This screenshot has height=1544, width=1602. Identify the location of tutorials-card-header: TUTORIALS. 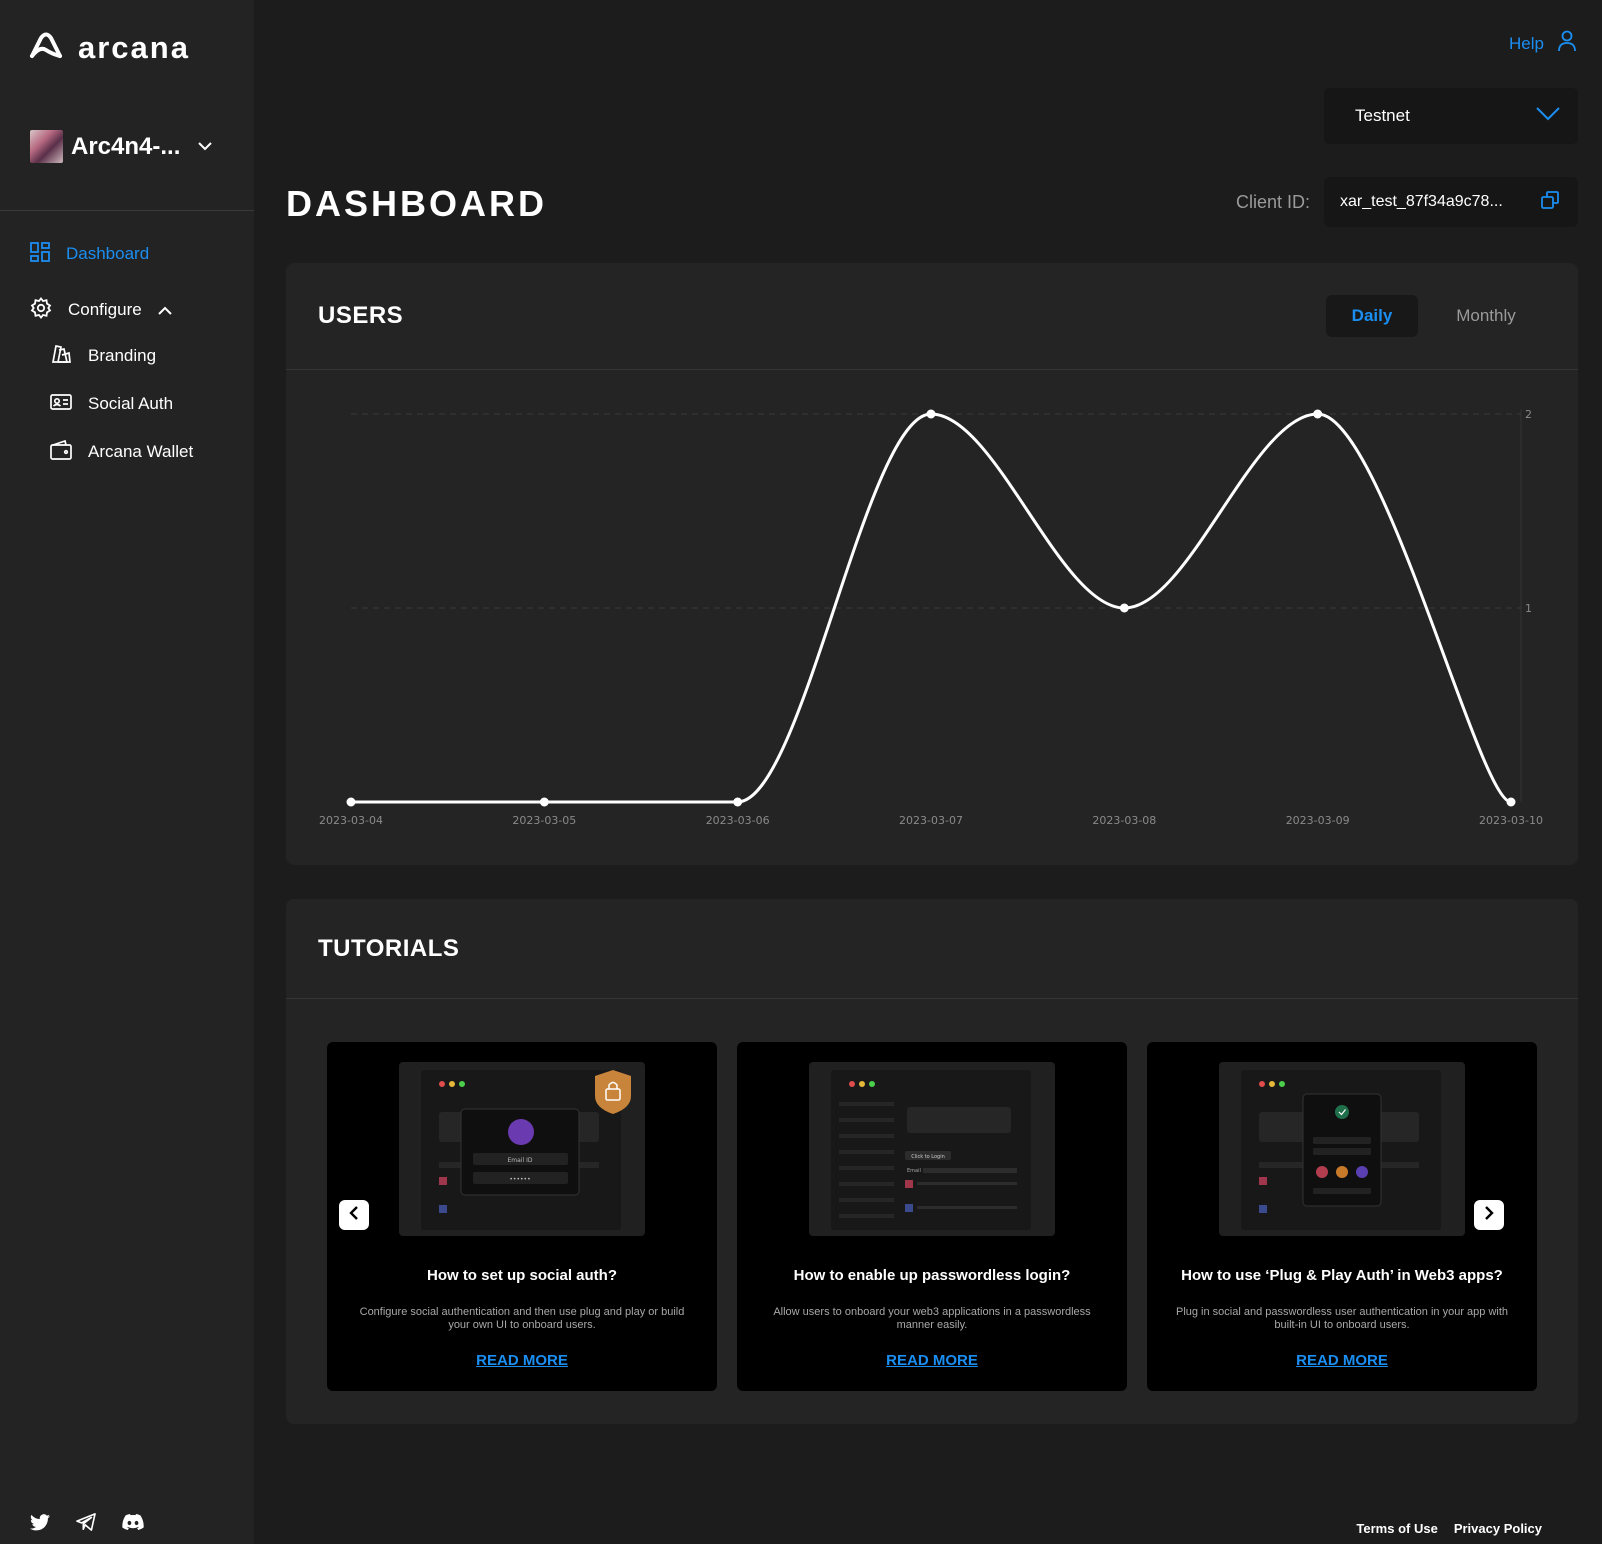
(932, 949).